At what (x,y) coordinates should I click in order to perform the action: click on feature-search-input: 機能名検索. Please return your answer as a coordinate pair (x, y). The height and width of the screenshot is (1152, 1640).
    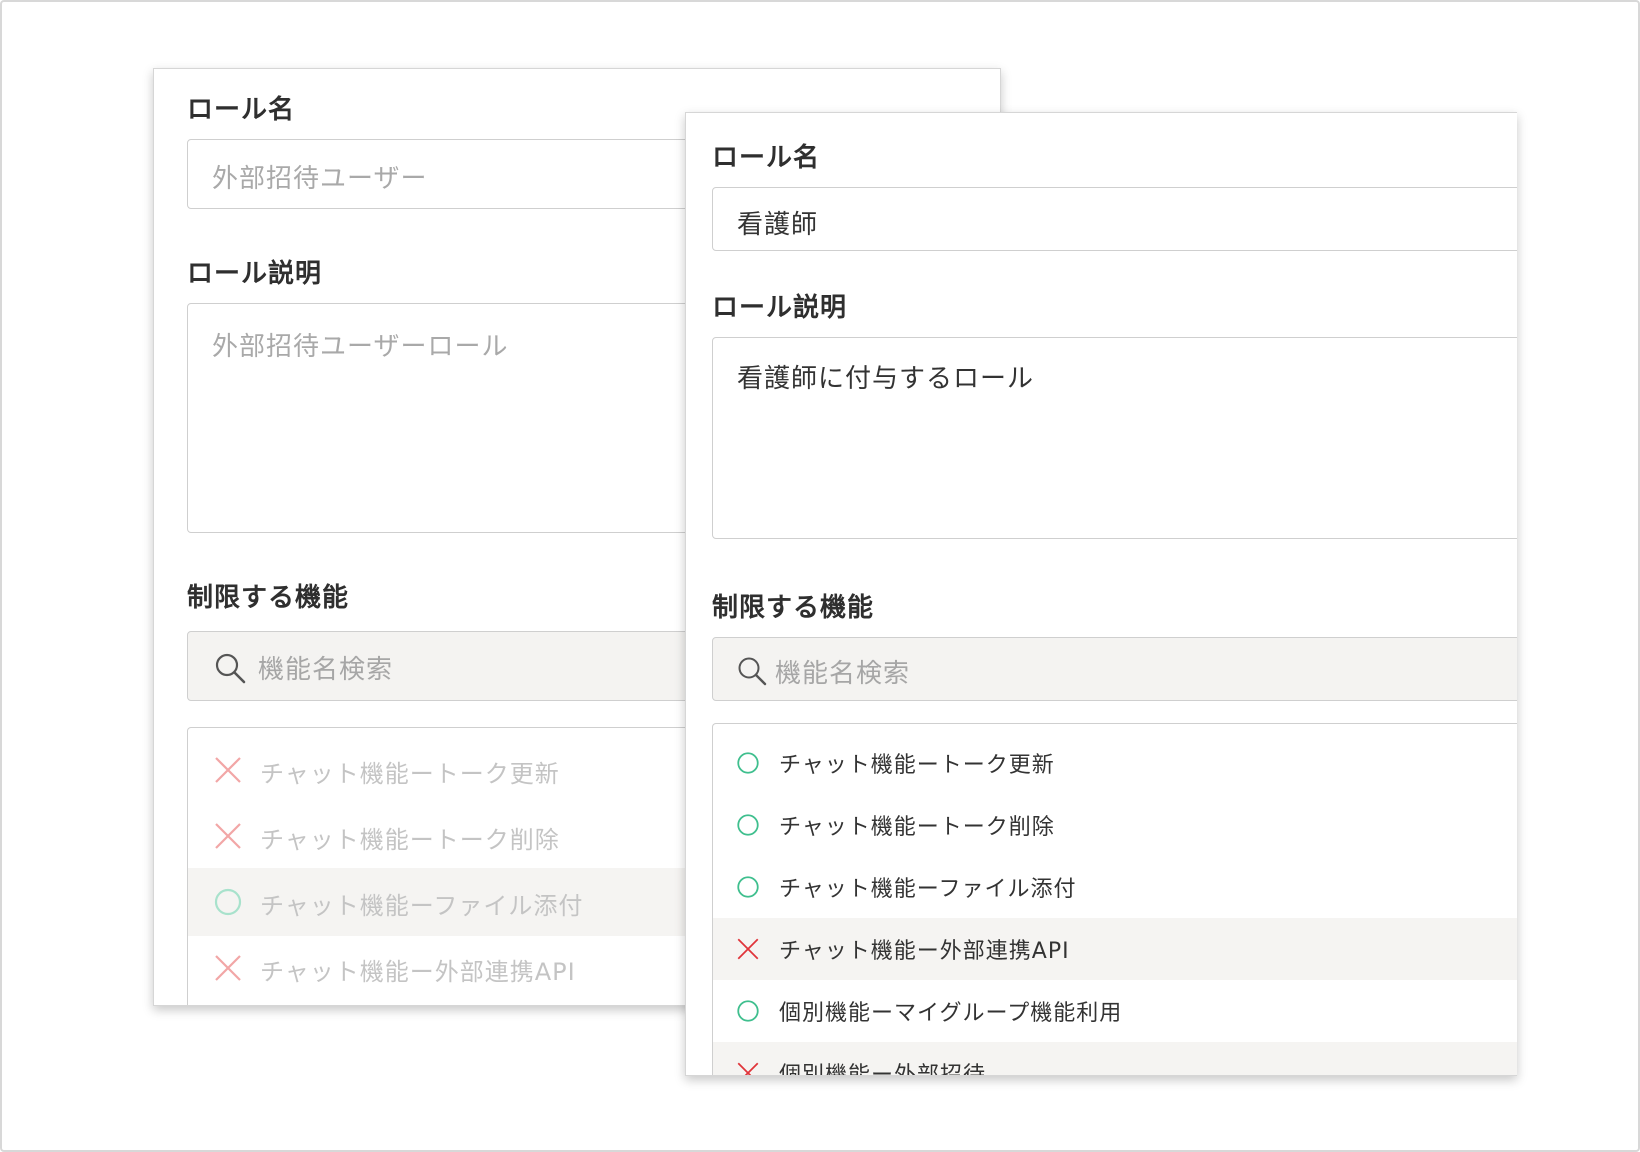
    Looking at the image, I should click on (1114, 669).